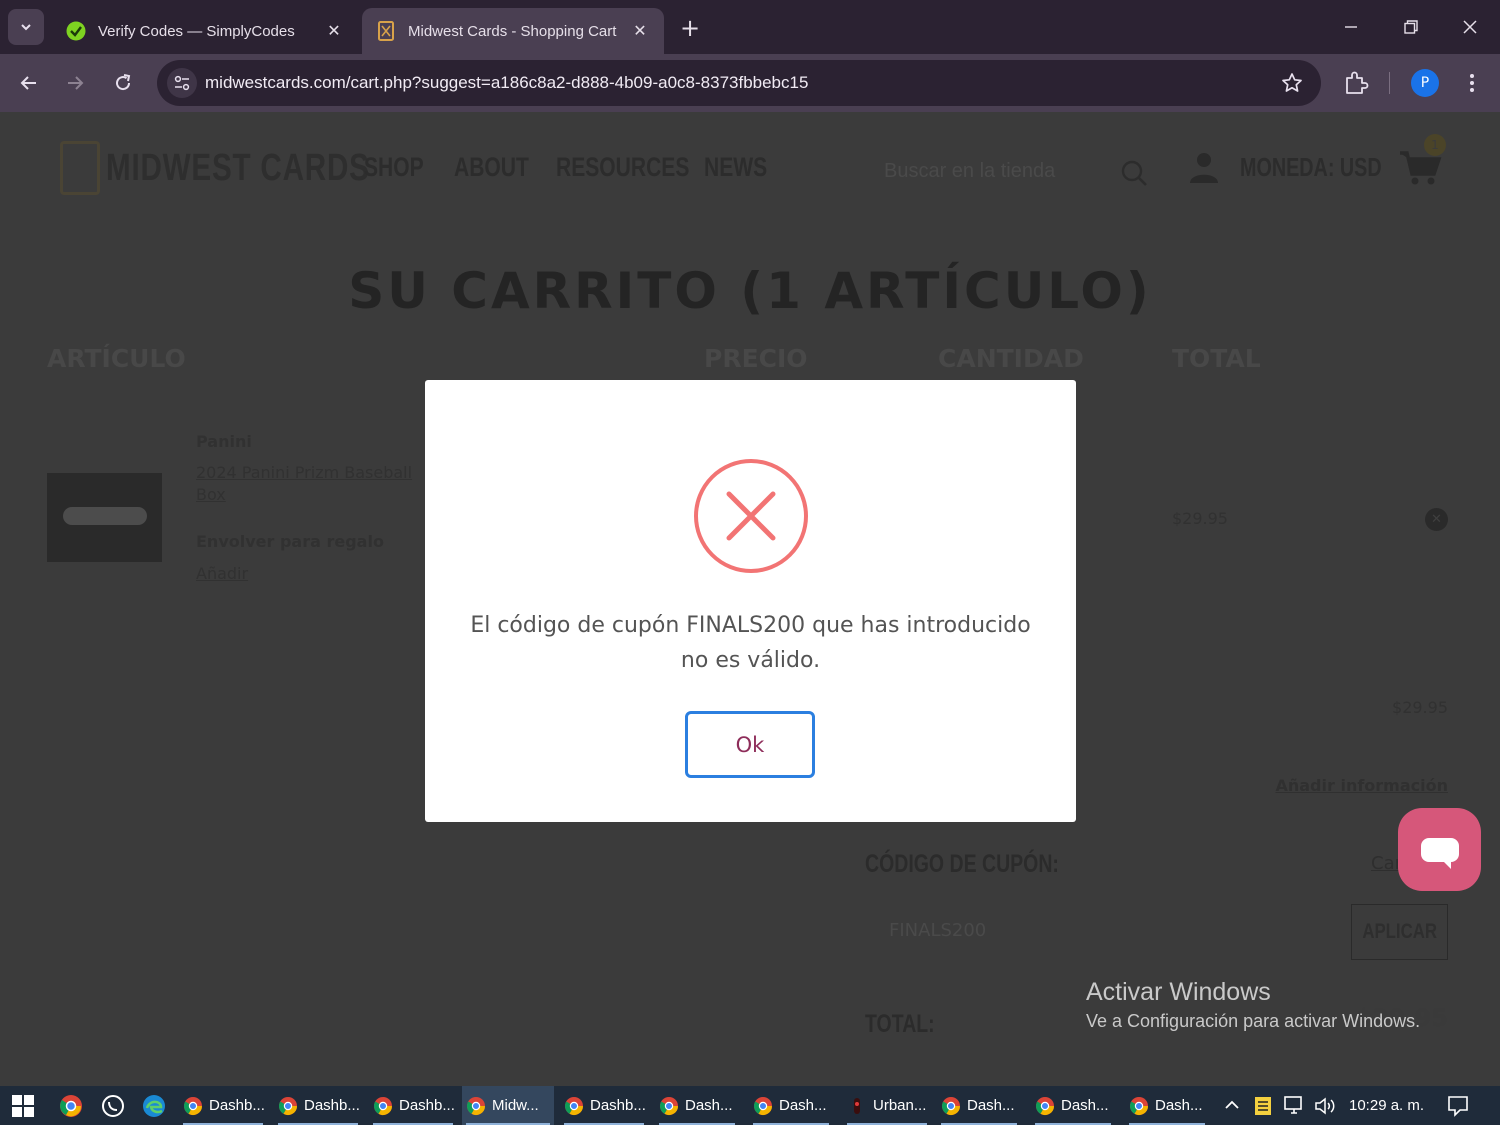 The height and width of the screenshot is (1125, 1500). I want to click on tab-search-dropdown-button, so click(26, 27).